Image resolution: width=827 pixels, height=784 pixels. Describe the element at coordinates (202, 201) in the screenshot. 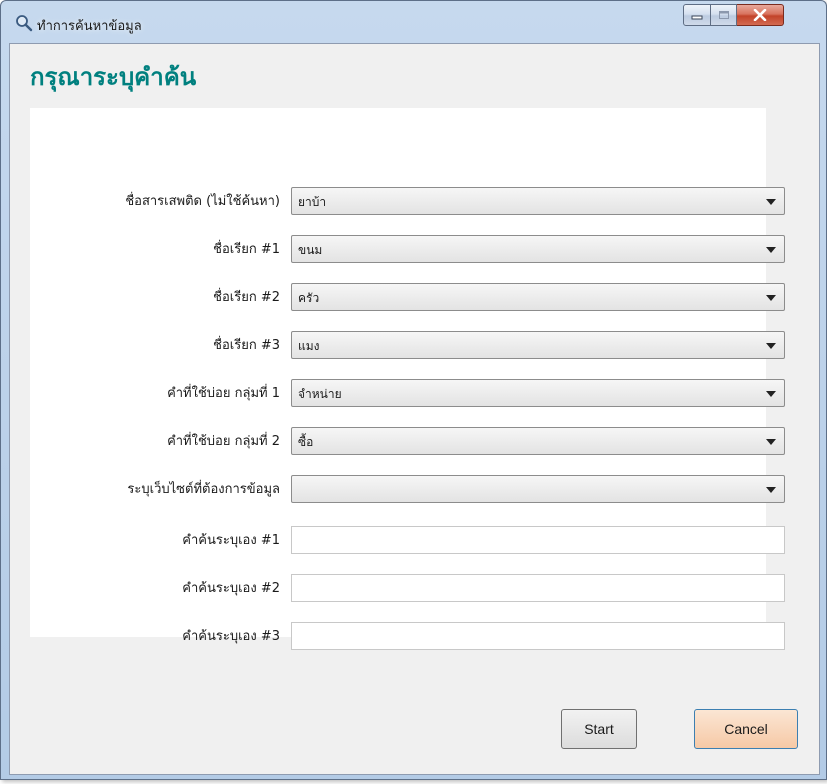

I see `drug-name-label: ชื่อสารเสพติด (ไม่ใช้ค้นหา)` at that location.